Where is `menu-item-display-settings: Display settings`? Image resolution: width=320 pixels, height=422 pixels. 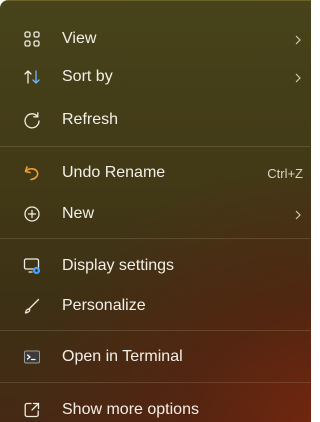 menu-item-display-settings: Display settings is located at coordinates (159, 266).